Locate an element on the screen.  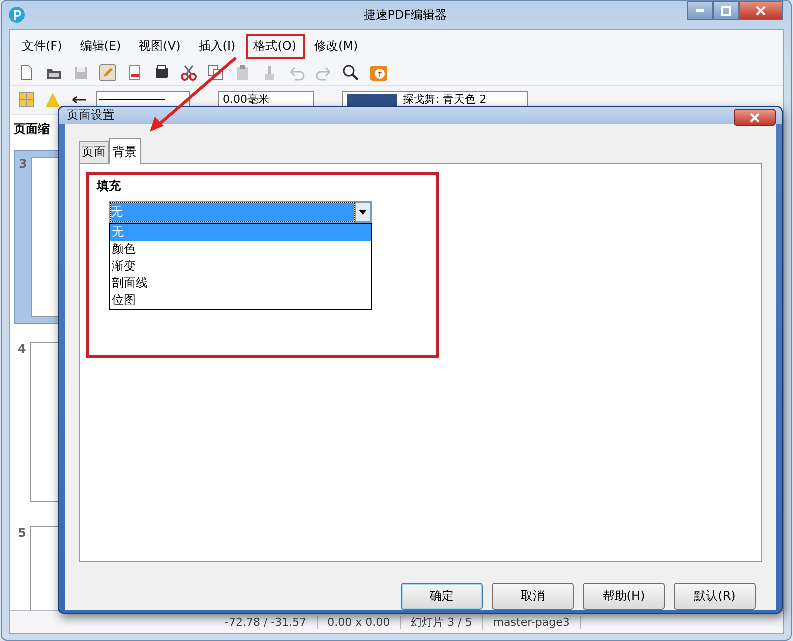
minimize-icon is located at coordinates (700, 10).